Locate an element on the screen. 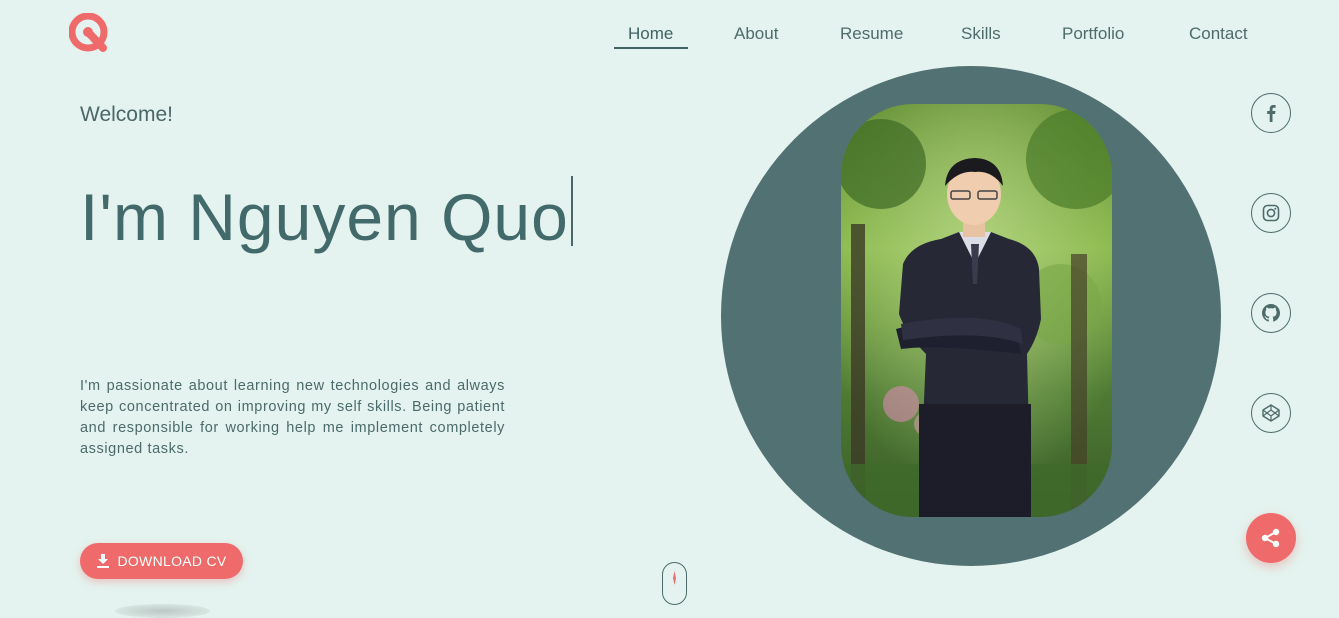 The image size is (1339, 618). mouse-scroll-icon is located at coordinates (674, 583).